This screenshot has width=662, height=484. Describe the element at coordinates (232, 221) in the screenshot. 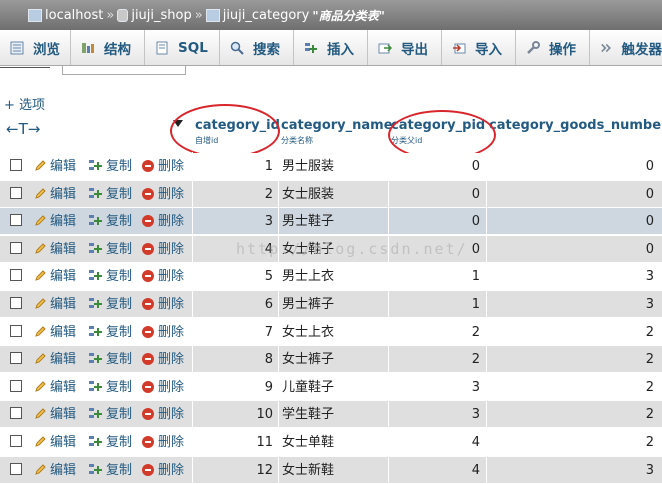

I see `cell-category-id: 3` at that location.